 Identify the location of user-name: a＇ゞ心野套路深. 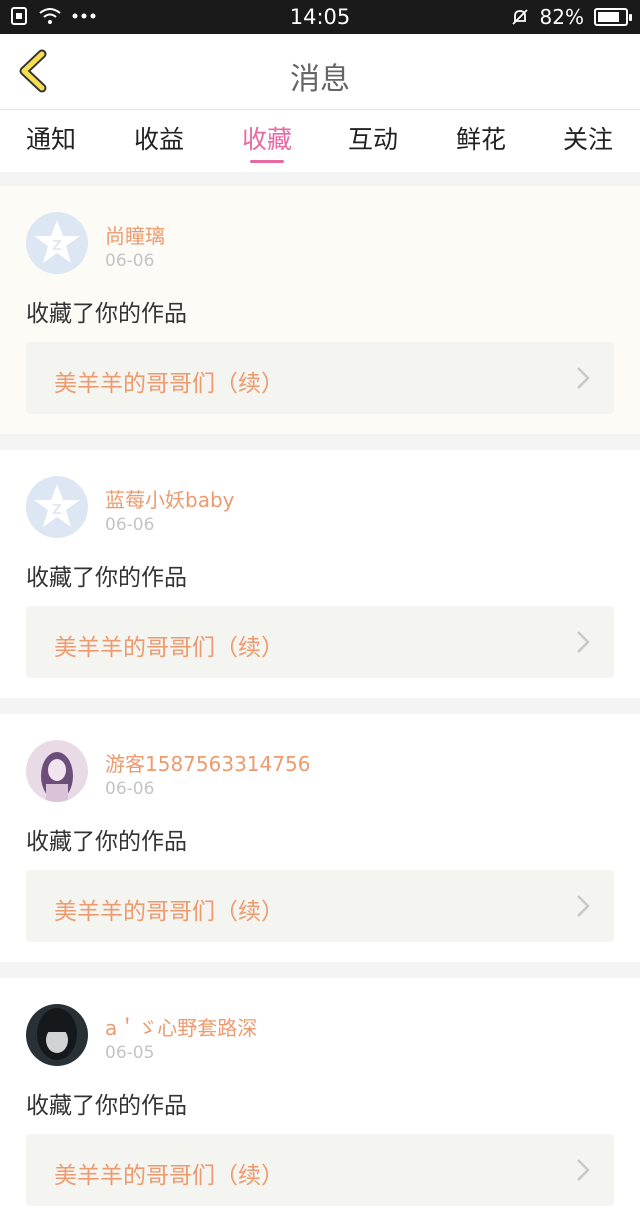
(181, 1026).